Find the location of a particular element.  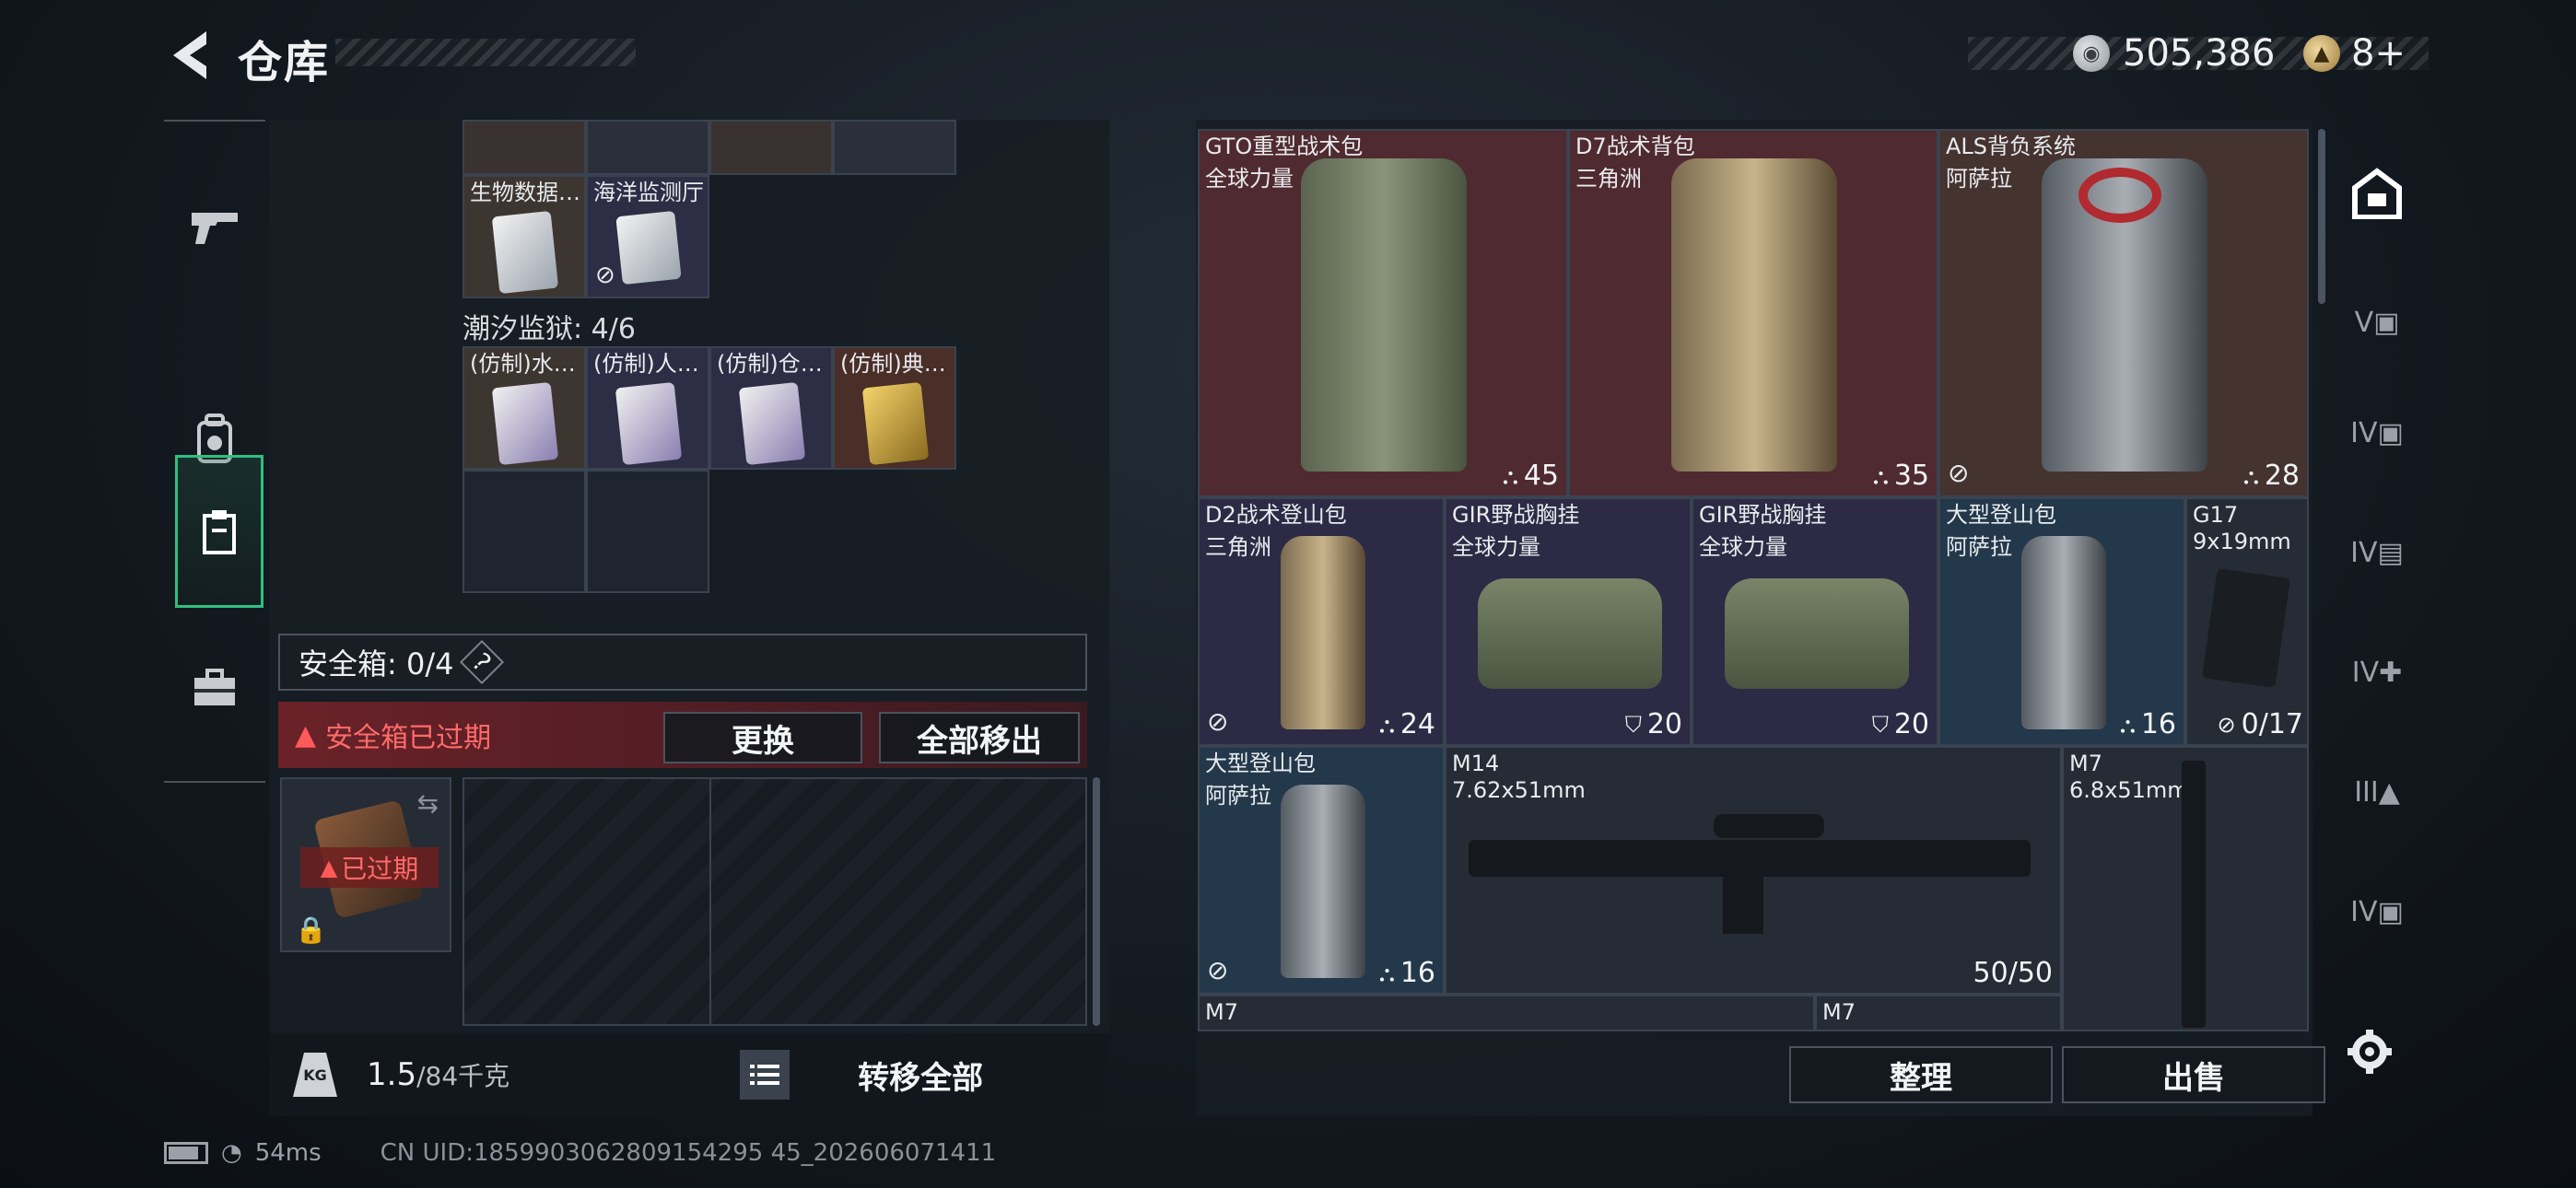

rifle-image is located at coordinates (2194, 894).